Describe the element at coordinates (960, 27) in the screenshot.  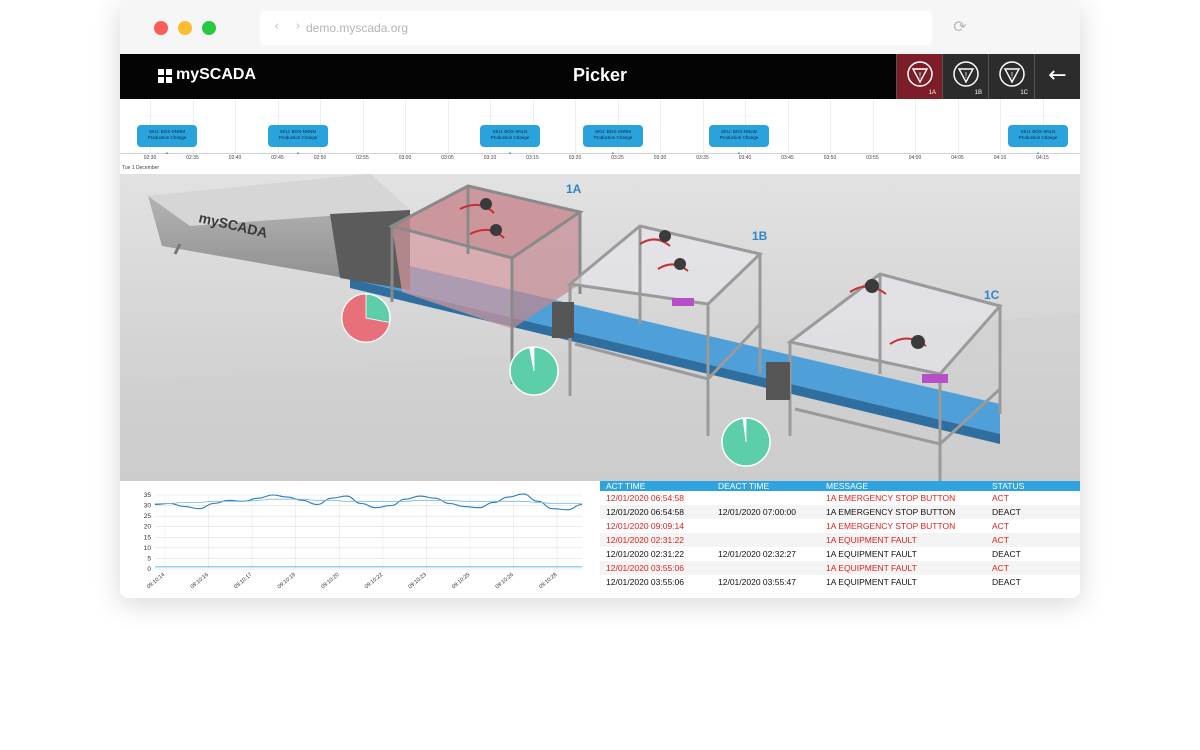
I see `reload-icon: ⟳` at that location.